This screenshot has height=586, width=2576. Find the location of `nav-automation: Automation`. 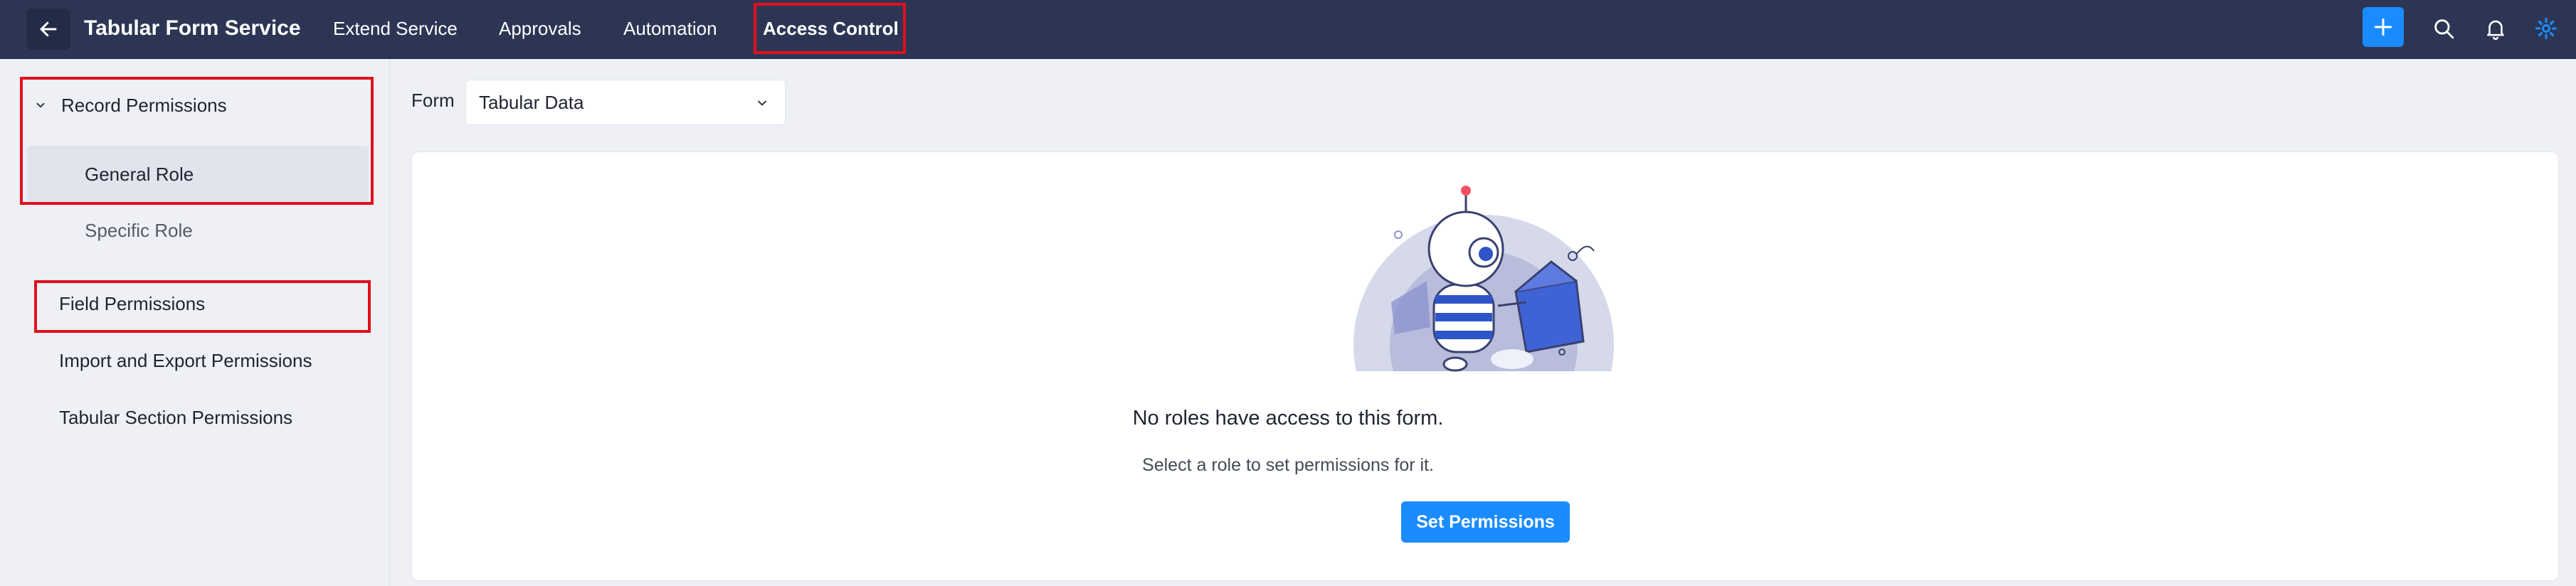

nav-automation: Automation is located at coordinates (670, 29).